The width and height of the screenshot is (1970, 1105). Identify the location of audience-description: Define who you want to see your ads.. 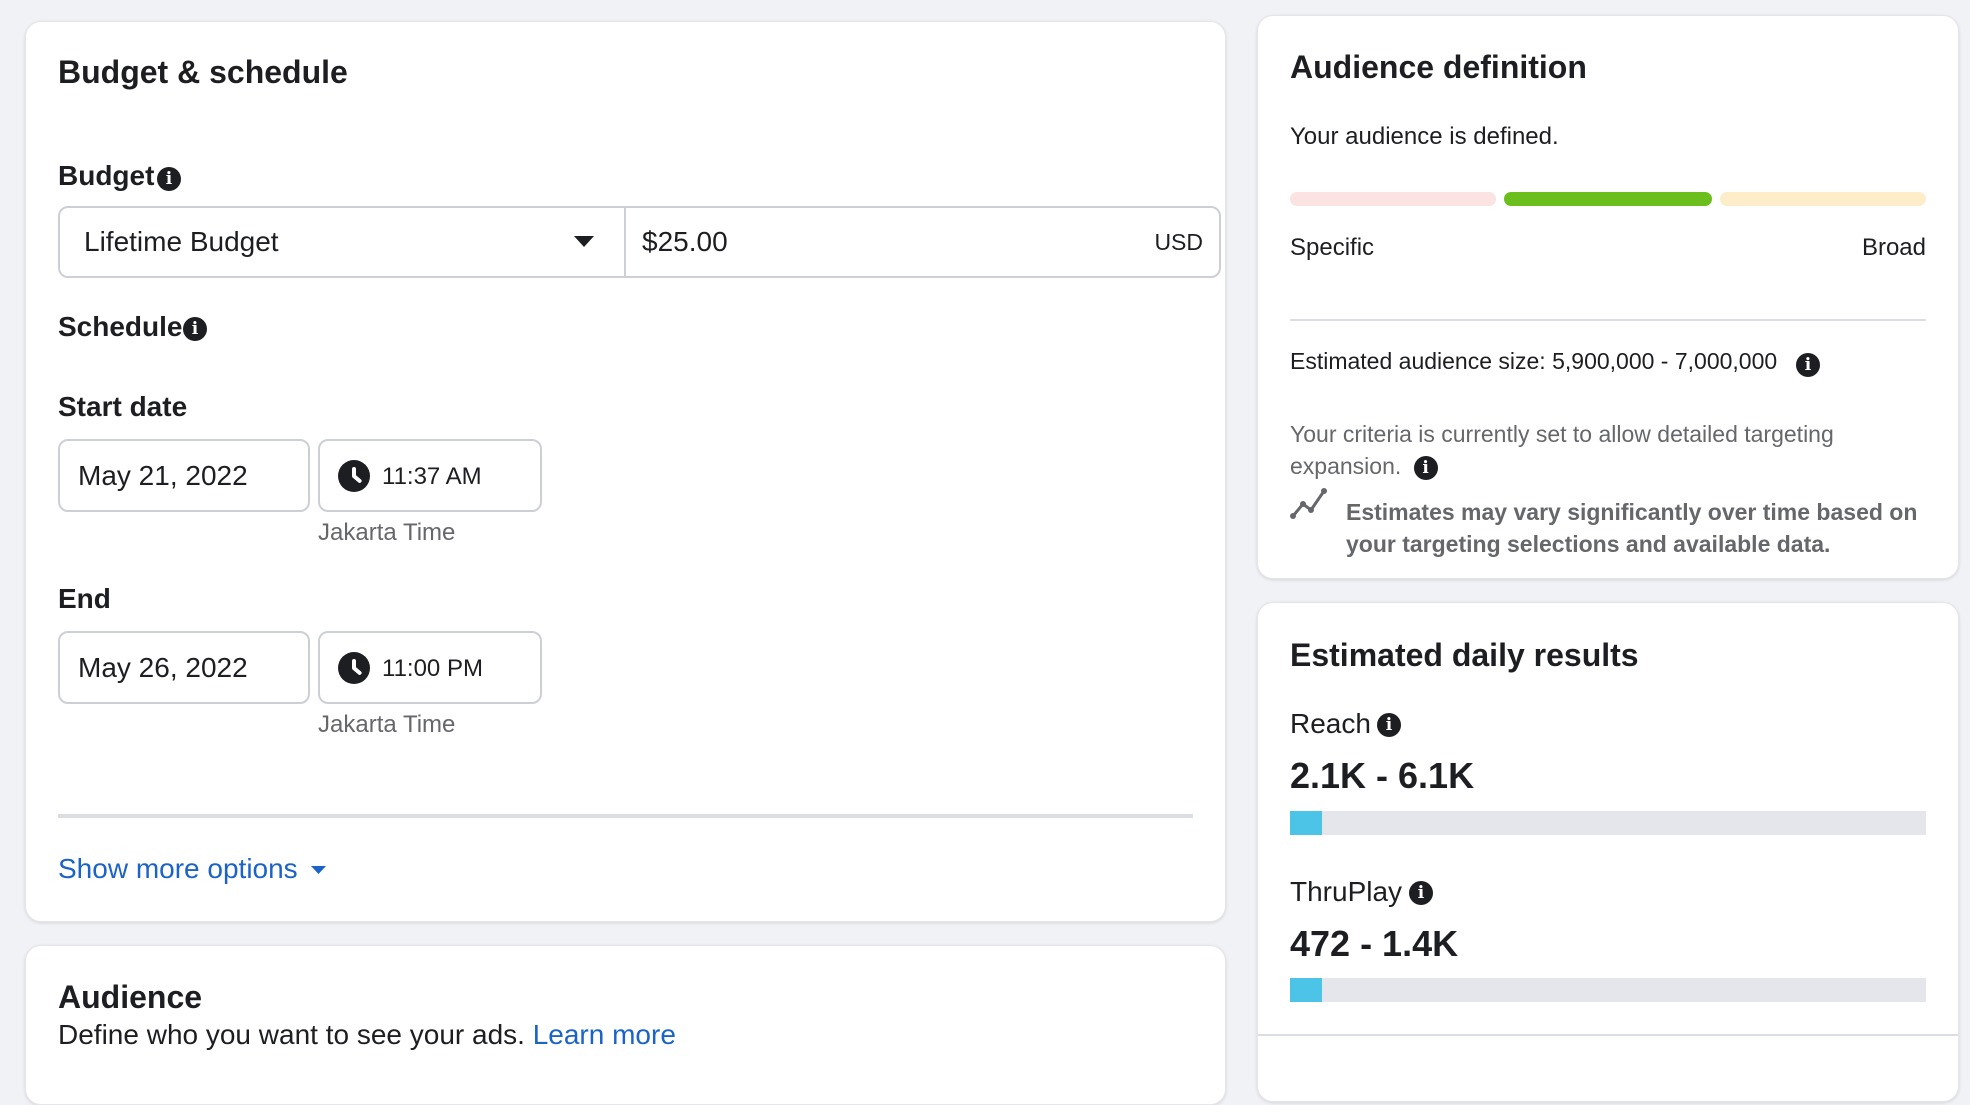
(291, 1034).